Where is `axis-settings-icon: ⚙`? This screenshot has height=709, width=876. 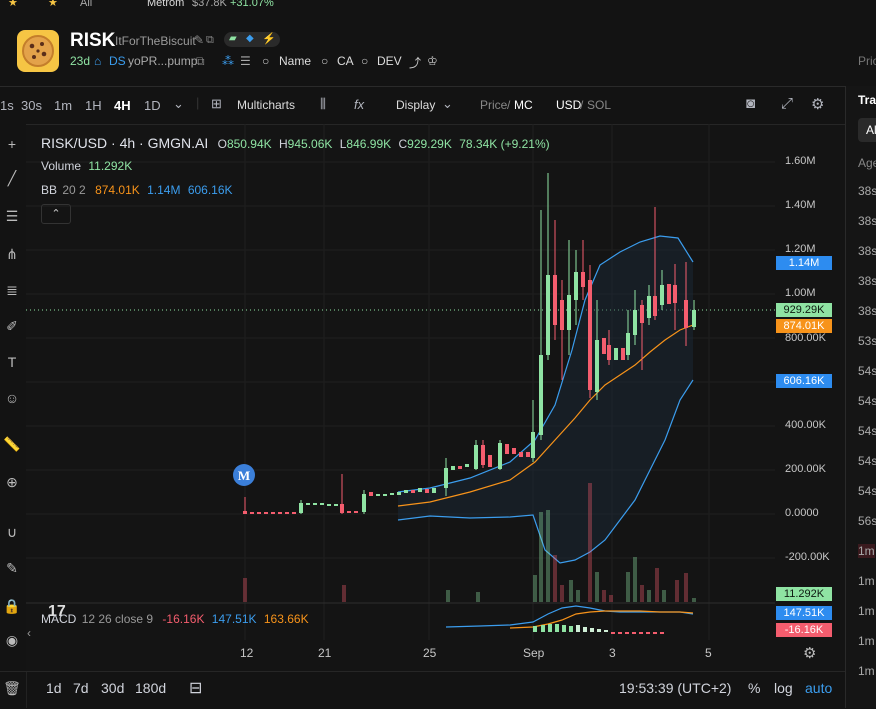
axis-settings-icon: ⚙ is located at coordinates (809, 653).